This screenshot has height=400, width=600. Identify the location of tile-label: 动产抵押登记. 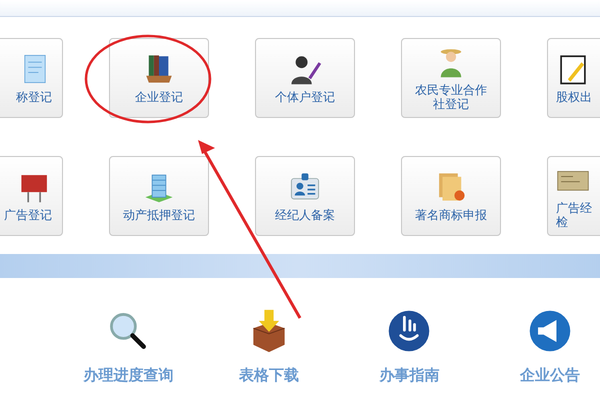
(159, 215).